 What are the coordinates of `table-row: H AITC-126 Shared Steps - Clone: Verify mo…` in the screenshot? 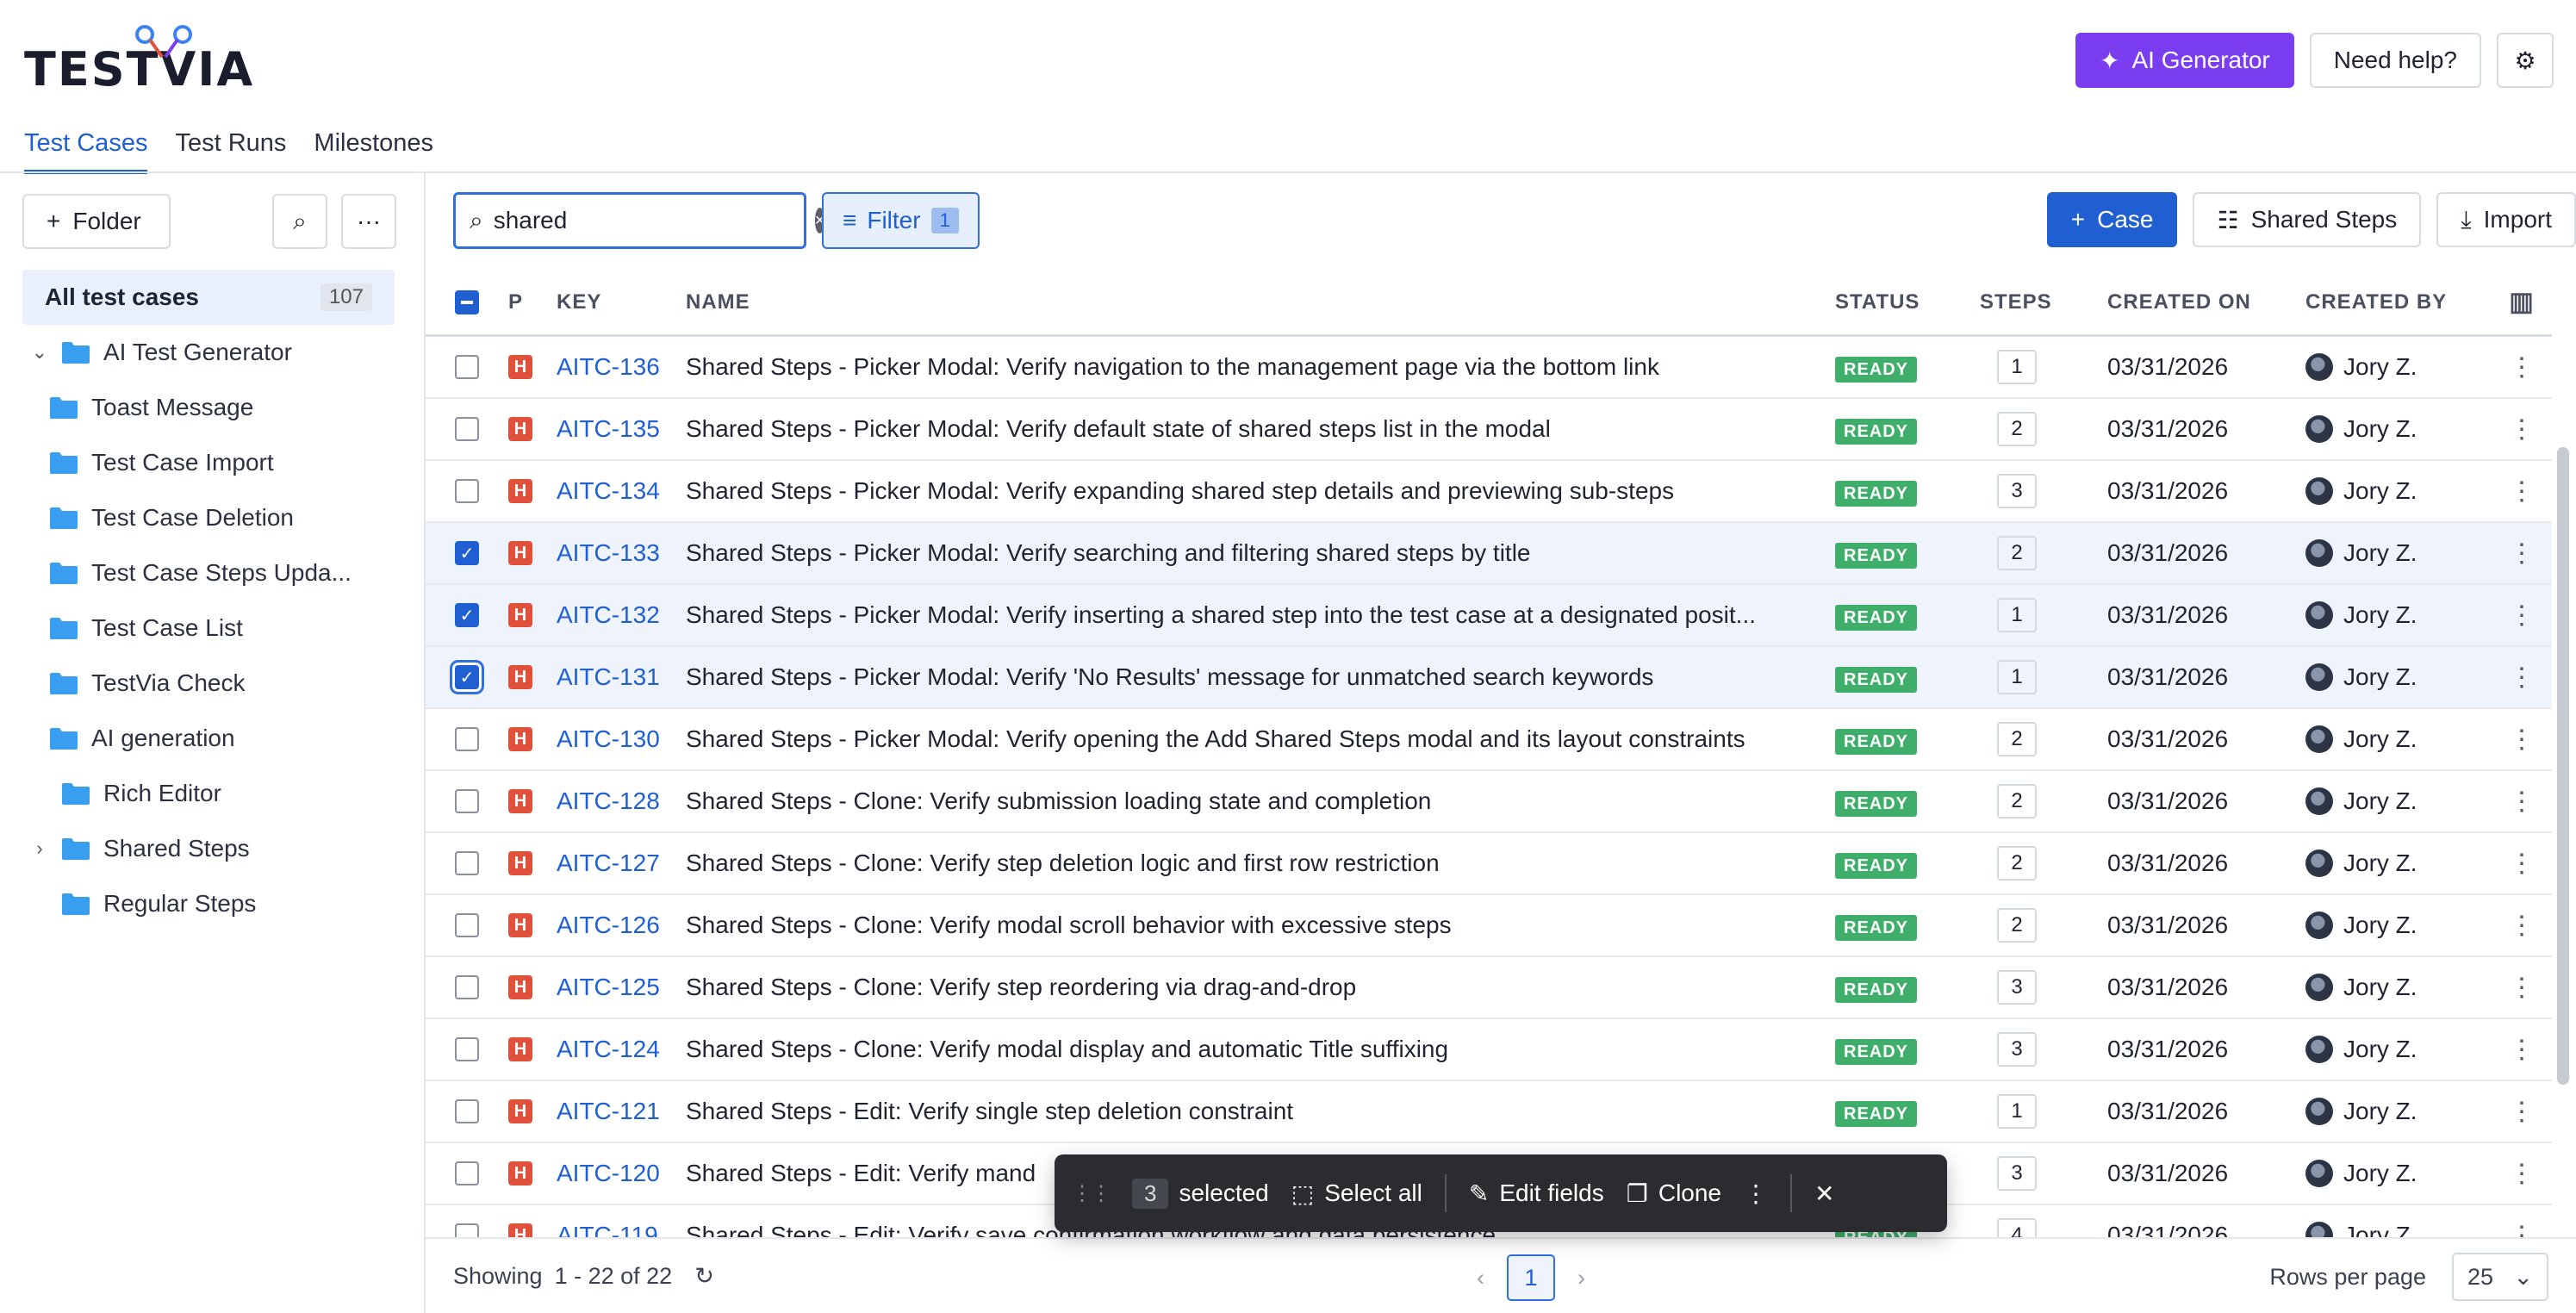 It's located at (1489, 926).